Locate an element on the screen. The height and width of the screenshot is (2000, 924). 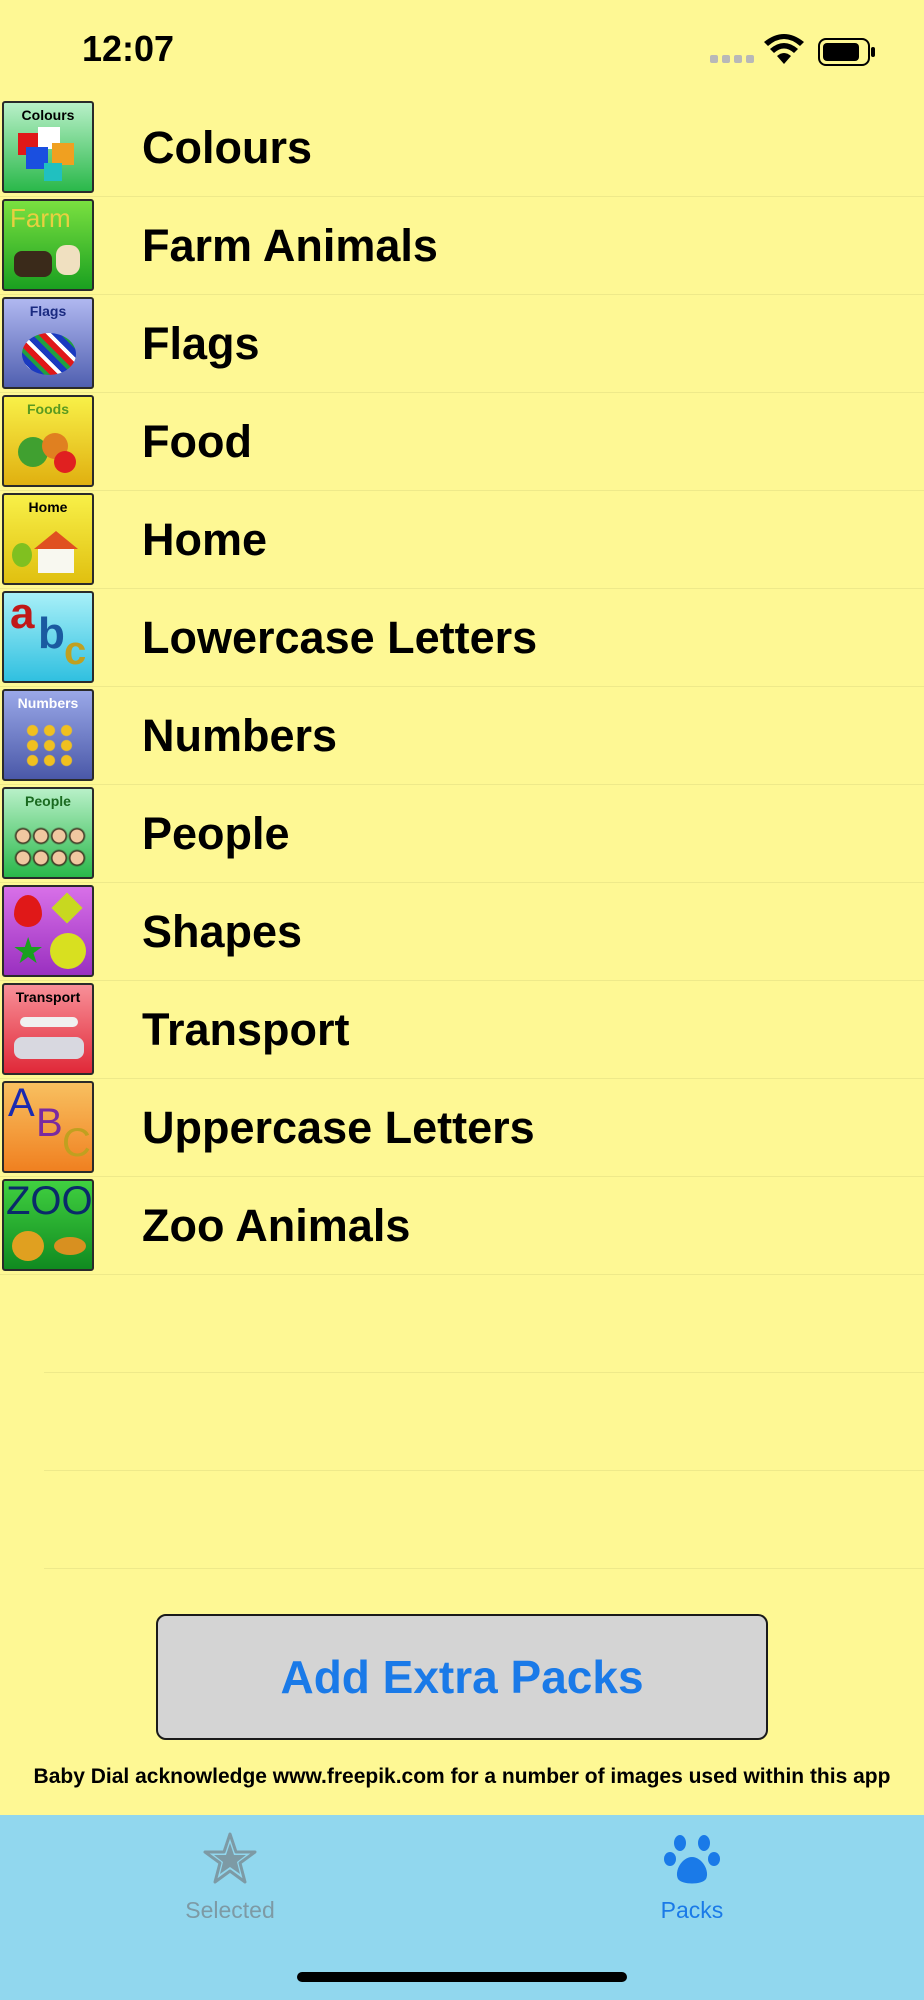
pack-row-zoo-animals: ZOO Zoo Animals is located at coordinates (462, 1226).